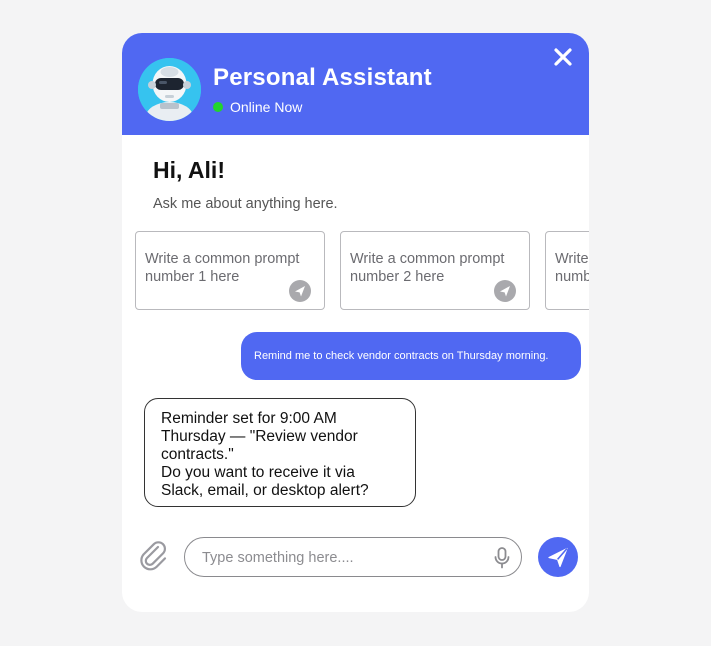 The height and width of the screenshot is (646, 711). I want to click on prompt-card-3: Write a common prompt number 3 here, so click(567, 270).